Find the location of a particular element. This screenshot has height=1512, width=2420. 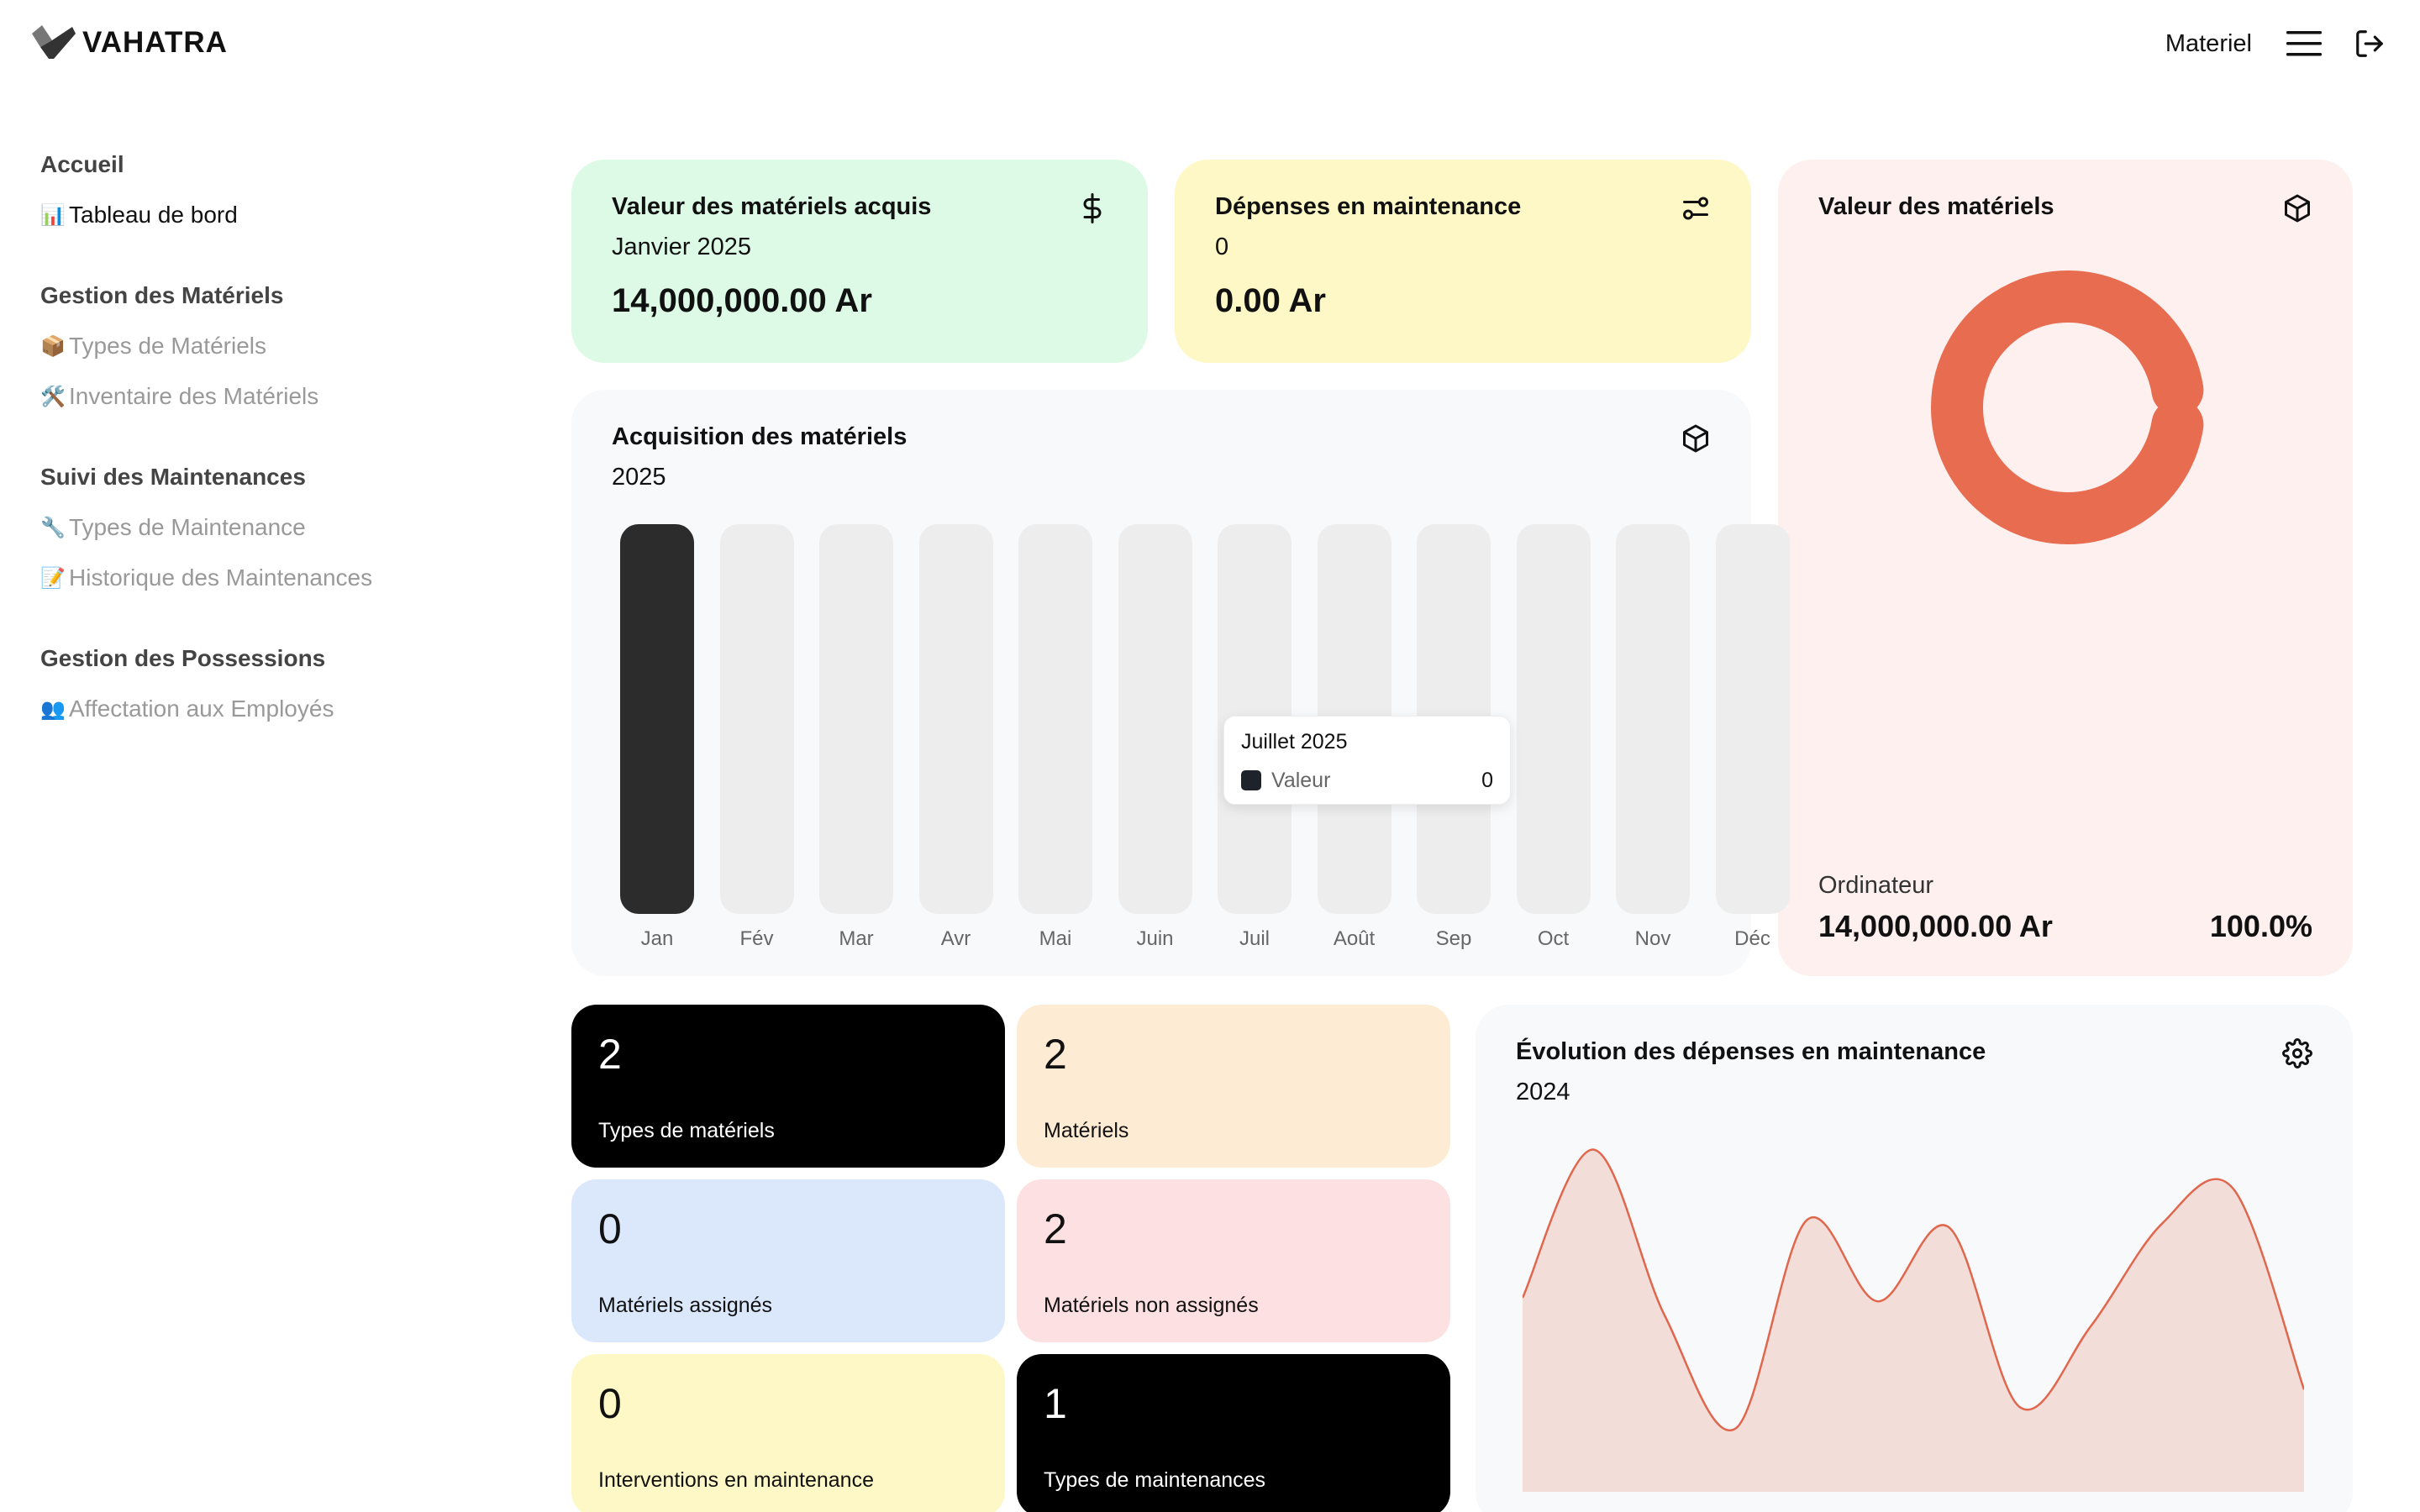

bar-chart: Jan Fév Mar Avr Mai Juin Juil Août Sep Oct Nov Déc is located at coordinates (1205, 737).